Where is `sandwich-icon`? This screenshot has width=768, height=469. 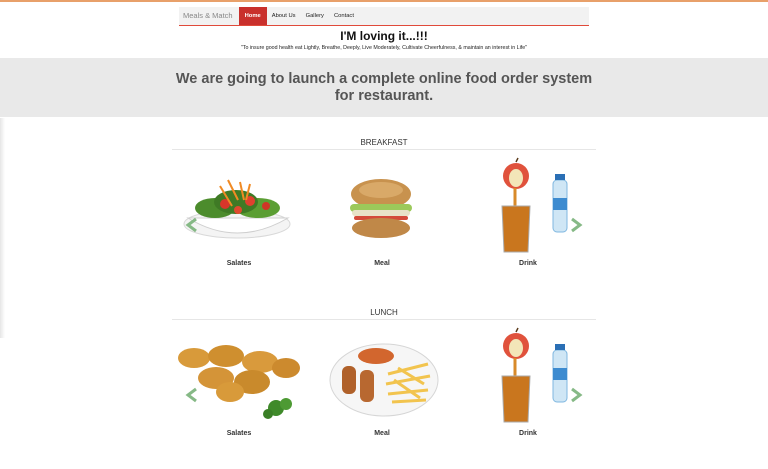 sandwich-icon is located at coordinates (381, 208).